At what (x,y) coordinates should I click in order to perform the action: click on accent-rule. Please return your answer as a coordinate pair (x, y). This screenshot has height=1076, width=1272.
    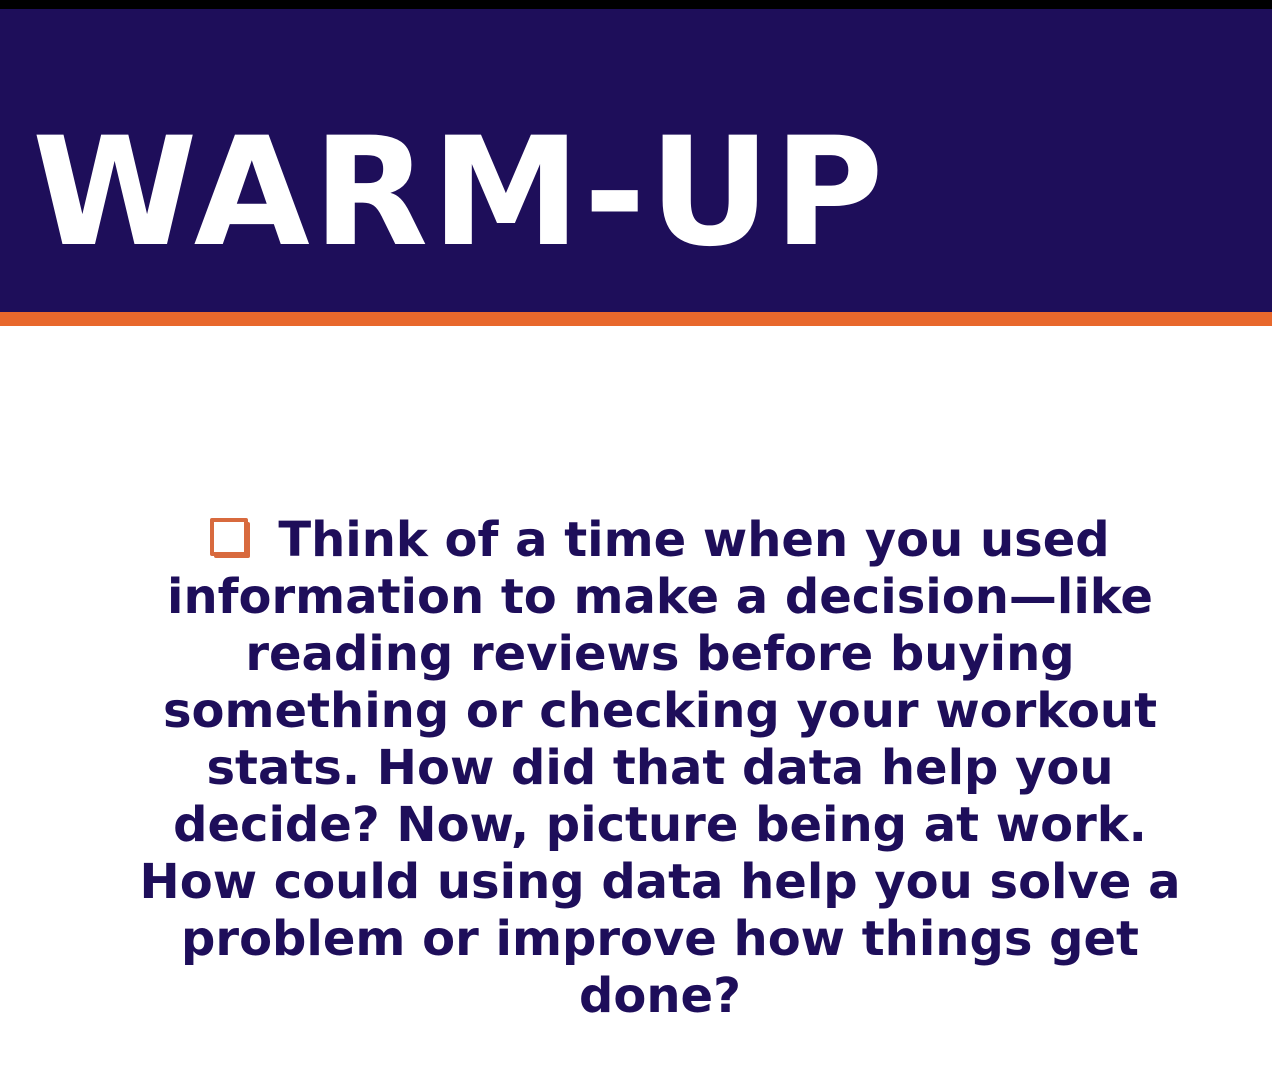
    Looking at the image, I should click on (636, 319).